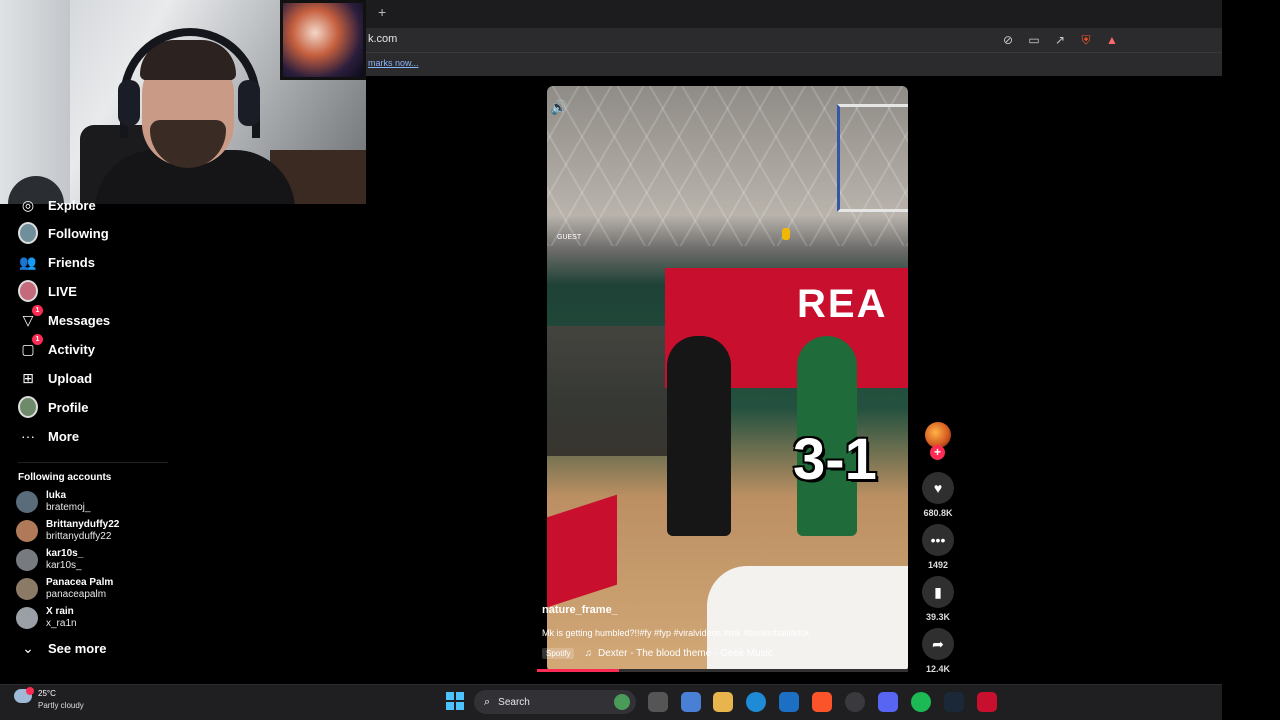 The image size is (1280, 720). What do you see at coordinates (30, 691) in the screenshot?
I see `weather-badge` at bounding box center [30, 691].